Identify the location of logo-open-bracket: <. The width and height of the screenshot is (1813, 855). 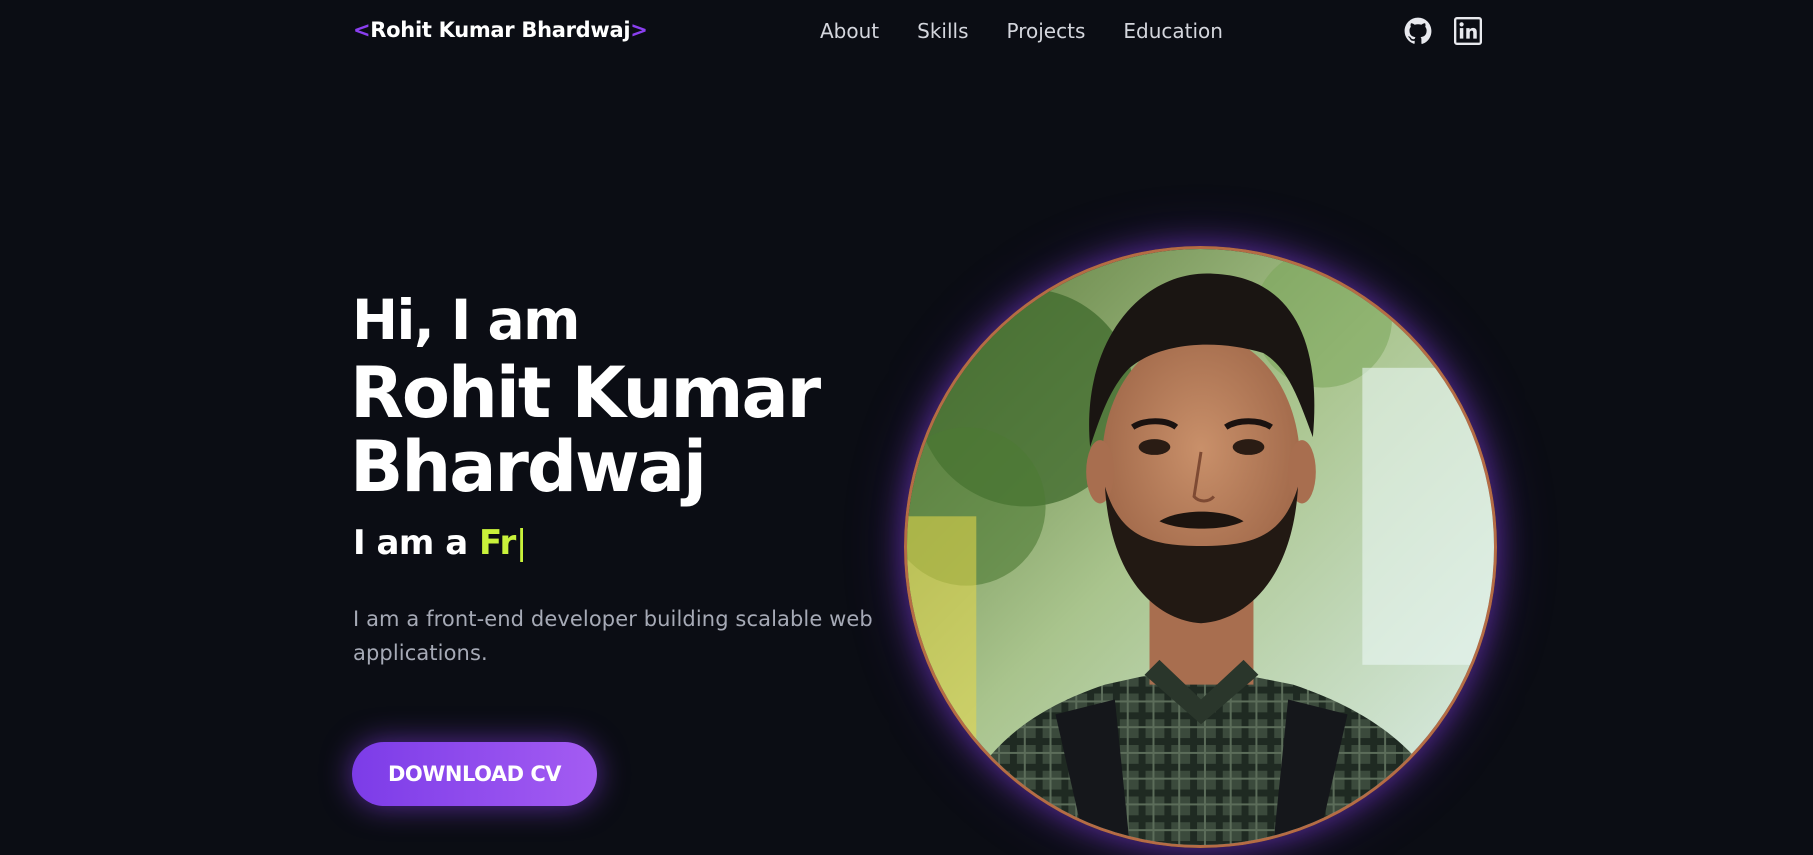
(362, 30).